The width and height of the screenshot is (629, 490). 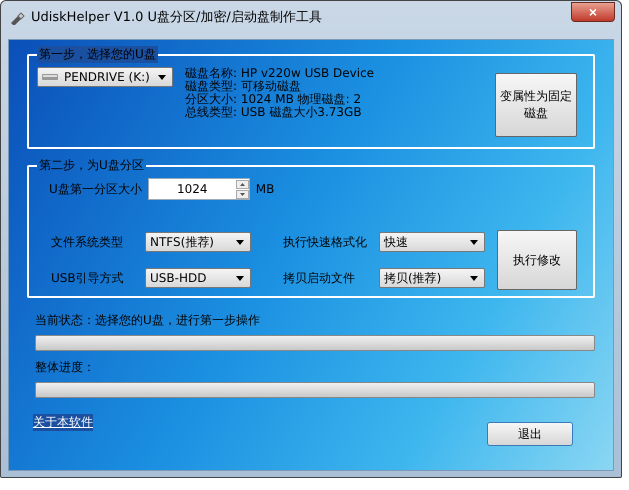 What do you see at coordinates (265, 189) in the screenshot?
I see `unit-label: MB` at bounding box center [265, 189].